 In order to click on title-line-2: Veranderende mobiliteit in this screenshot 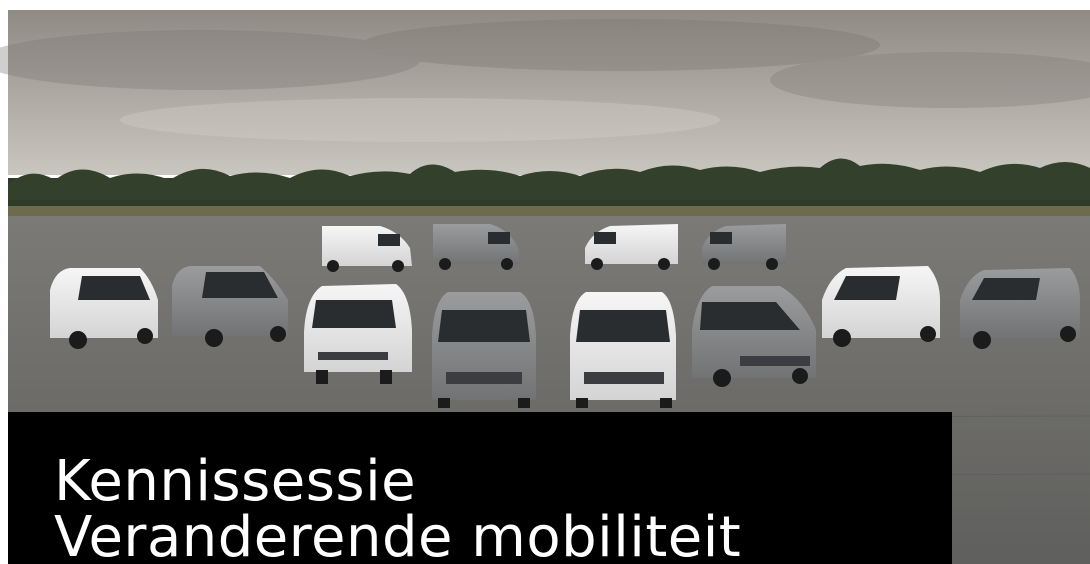, I will do `click(398, 534)`.